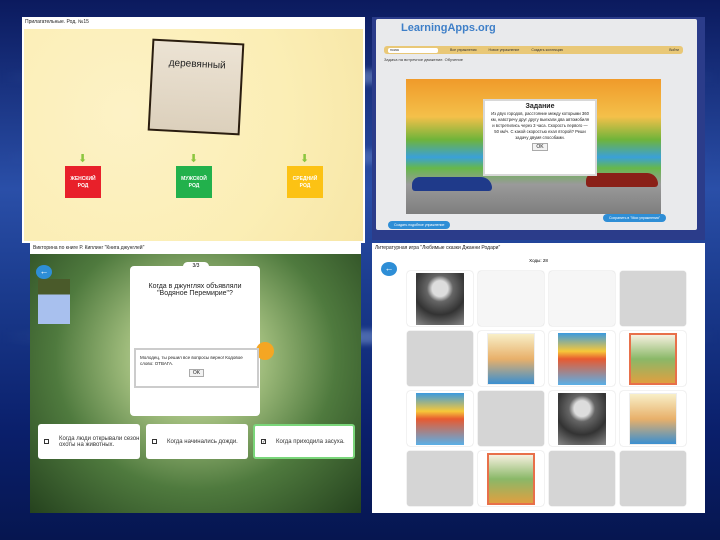 This screenshot has width=720, height=540. I want to click on nav-all-exercises: Все упражнения, so click(463, 50).